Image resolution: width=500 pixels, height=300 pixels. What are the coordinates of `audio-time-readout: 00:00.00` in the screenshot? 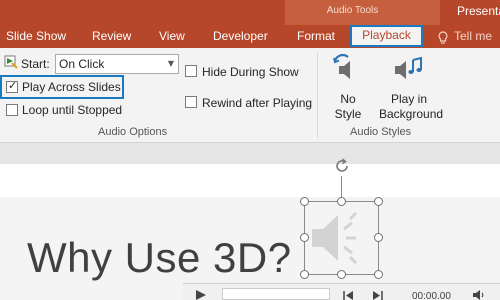 It's located at (431, 295).